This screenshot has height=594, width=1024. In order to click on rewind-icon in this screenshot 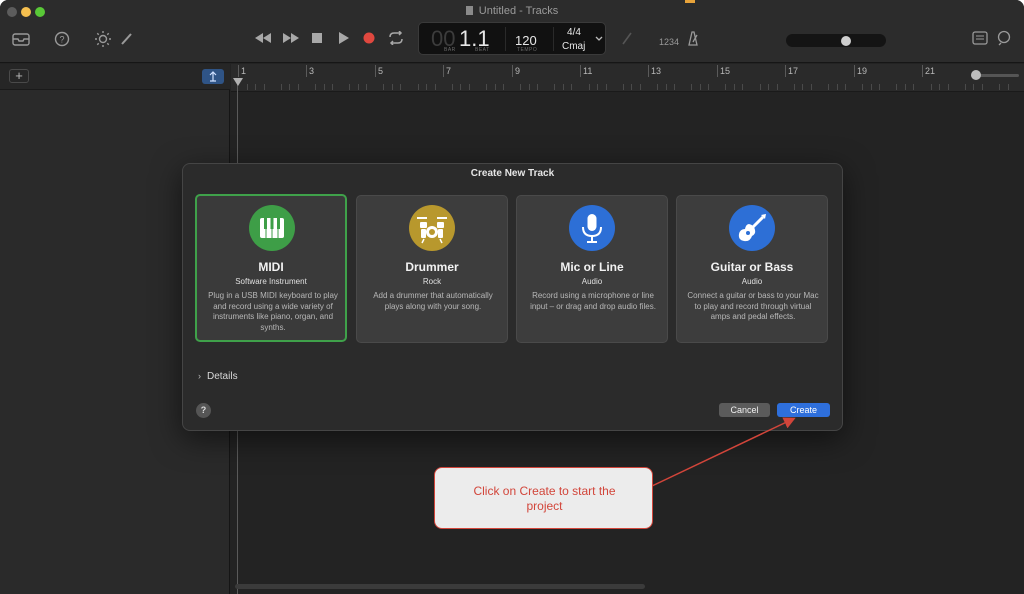, I will do `click(263, 38)`.